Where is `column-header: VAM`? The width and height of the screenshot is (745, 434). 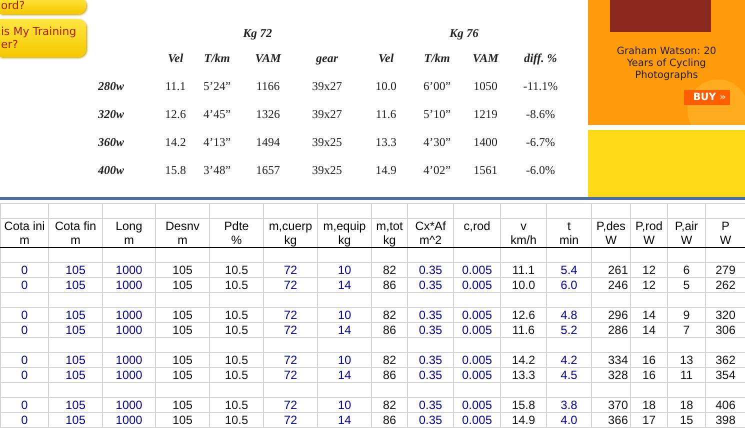
column-header: VAM is located at coordinates (268, 58).